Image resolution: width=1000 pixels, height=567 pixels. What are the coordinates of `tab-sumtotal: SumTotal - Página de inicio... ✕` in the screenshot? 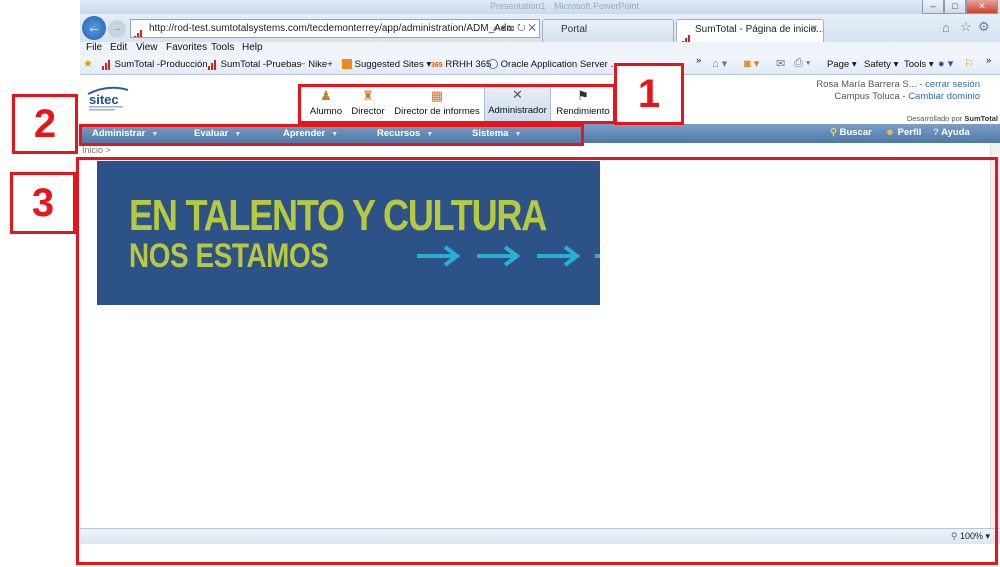 It's located at (750, 30).